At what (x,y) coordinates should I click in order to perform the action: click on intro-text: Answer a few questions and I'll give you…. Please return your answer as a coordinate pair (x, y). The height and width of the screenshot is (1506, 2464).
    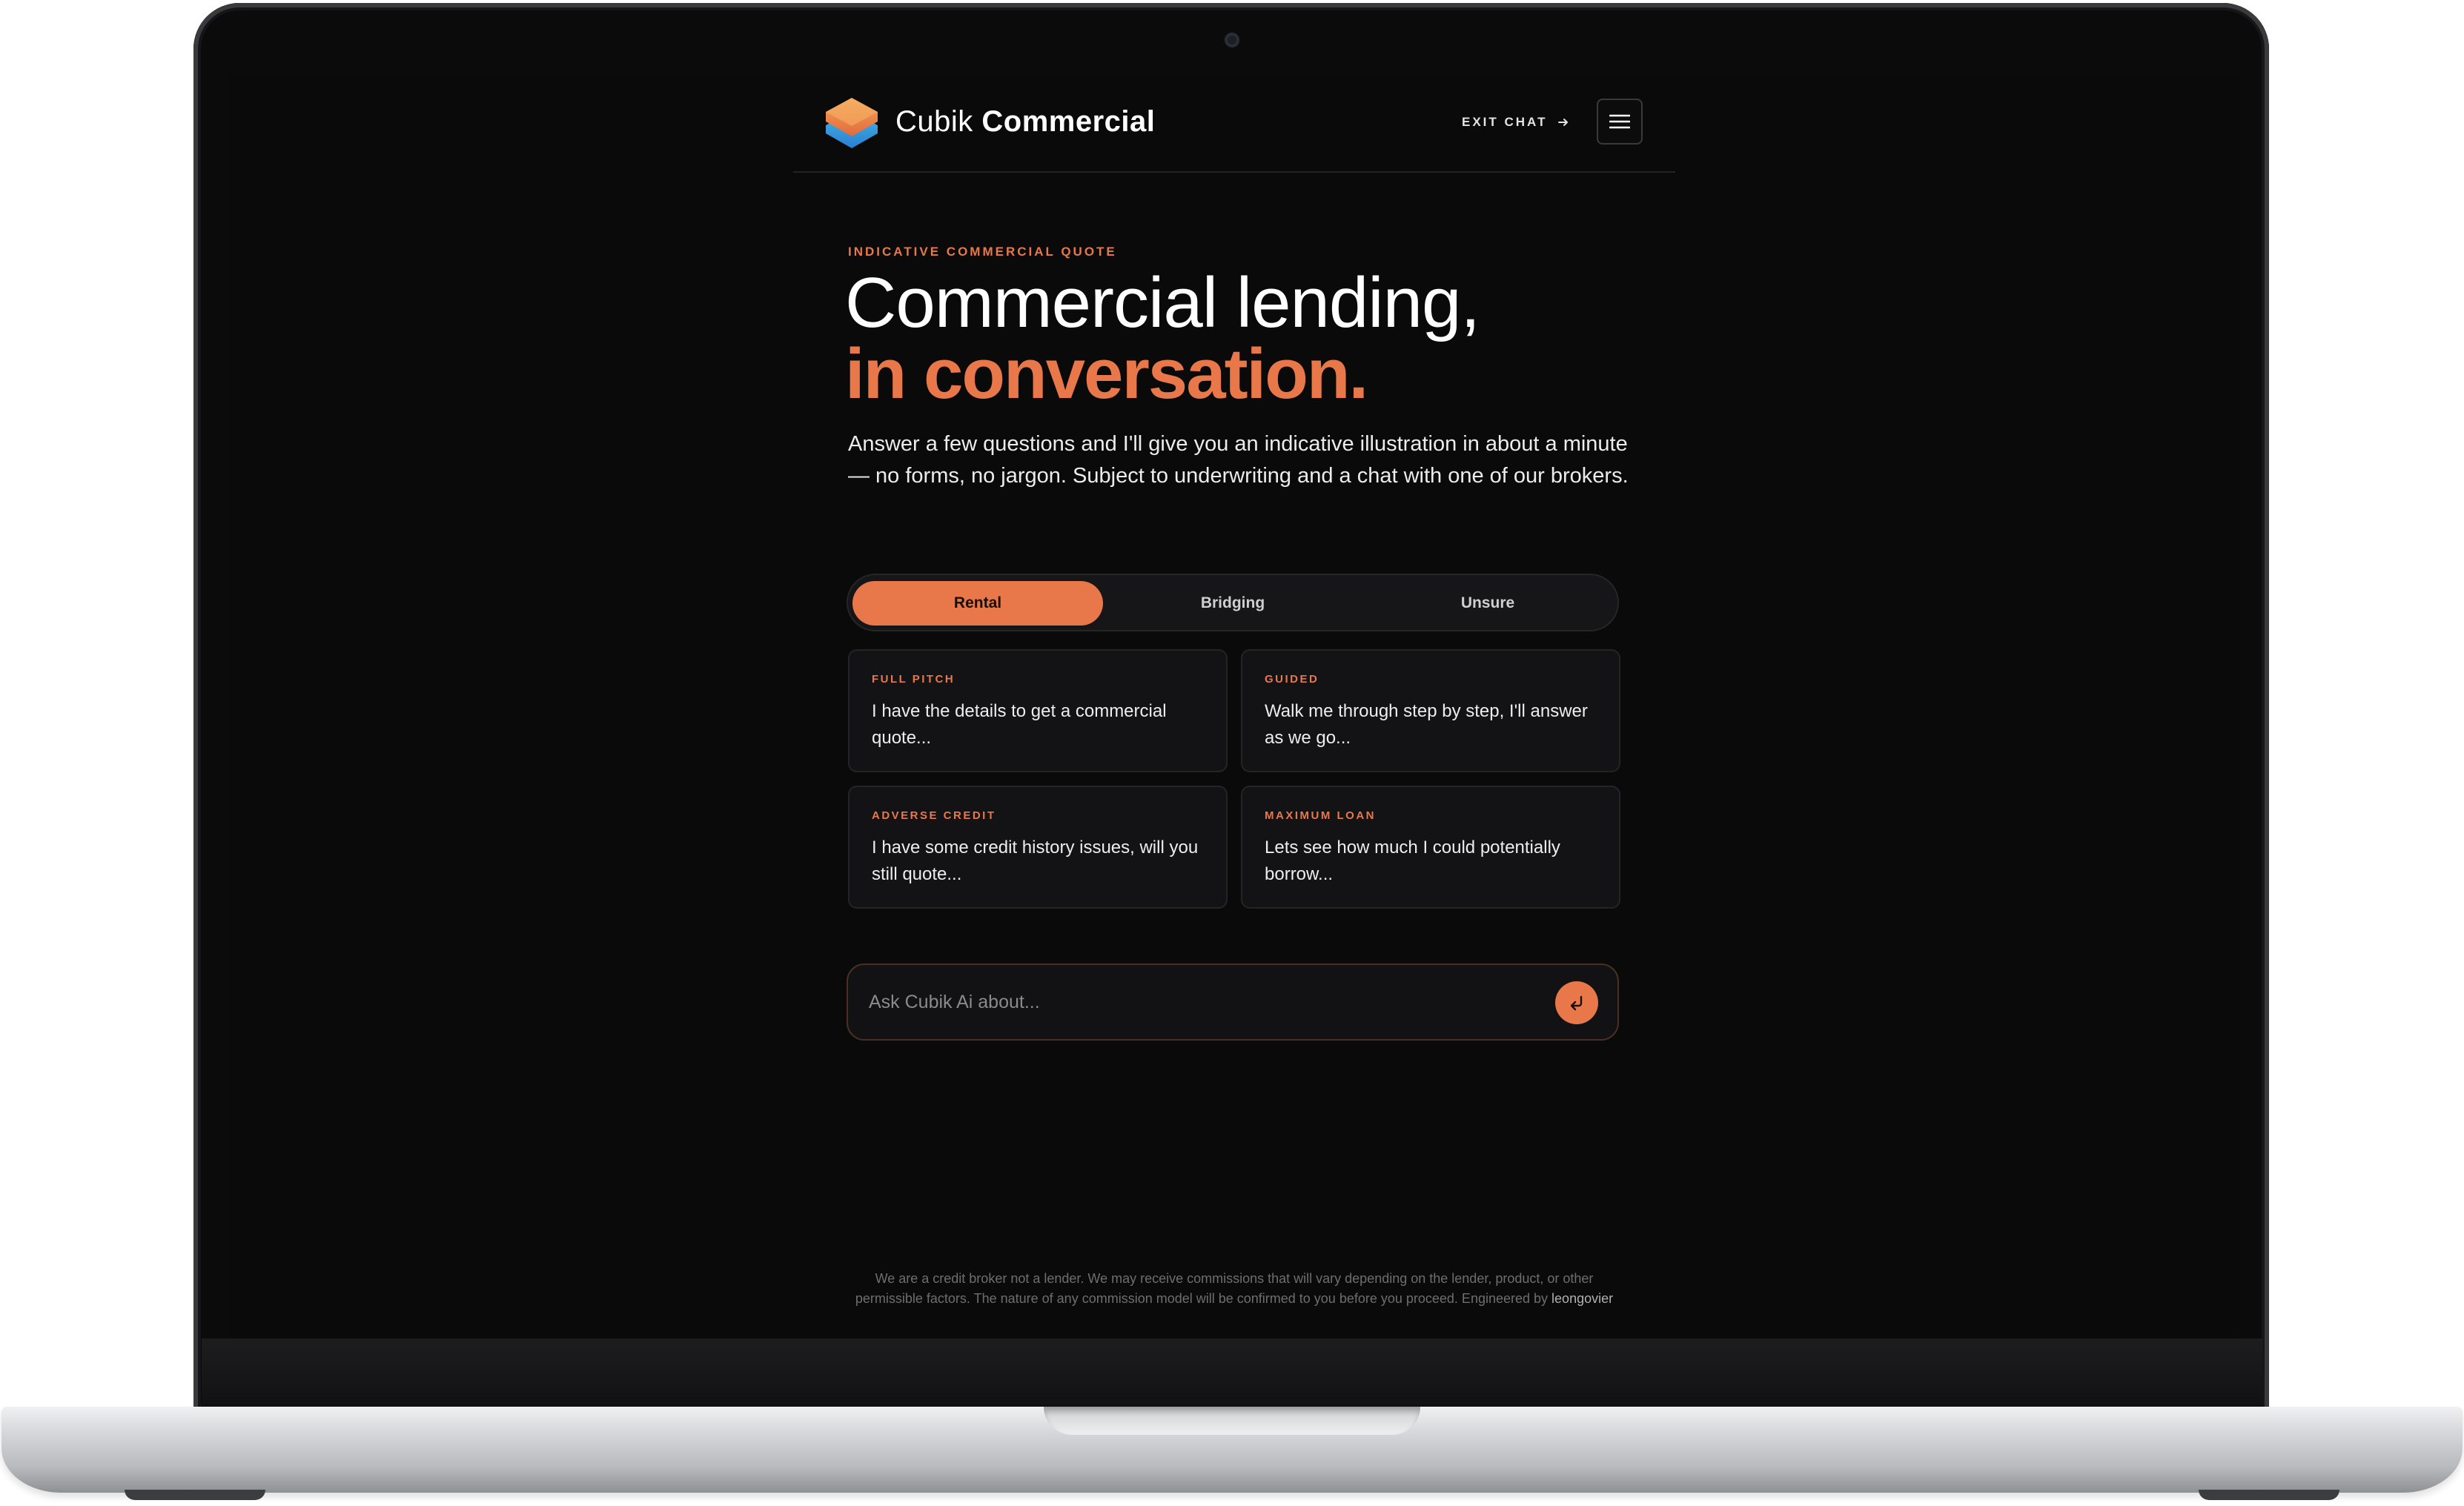
    Looking at the image, I should click on (1238, 460).